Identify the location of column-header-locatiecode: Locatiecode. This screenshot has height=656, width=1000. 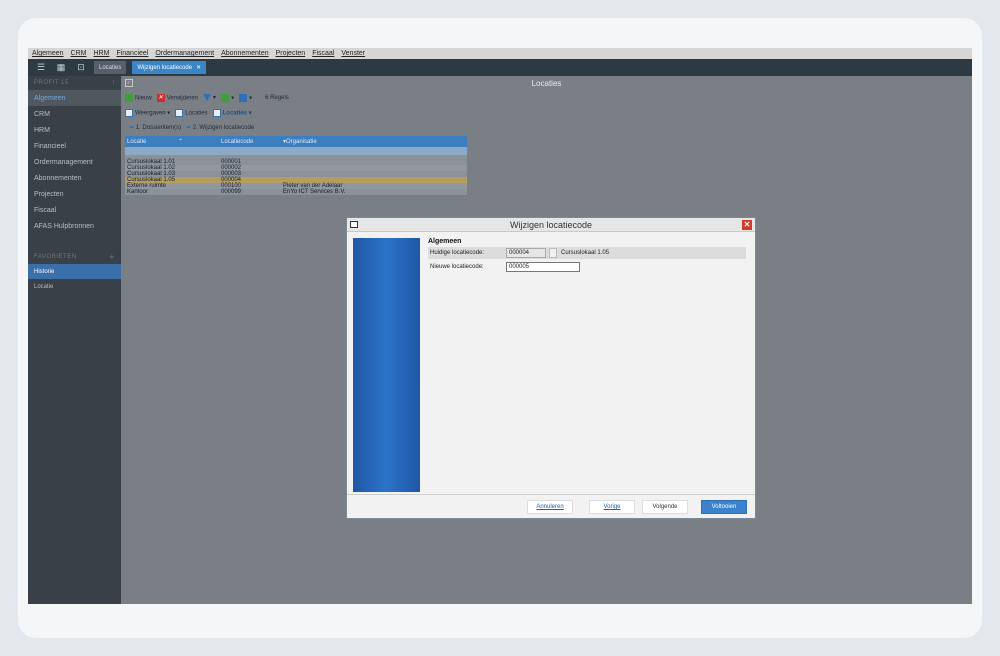
(252, 142).